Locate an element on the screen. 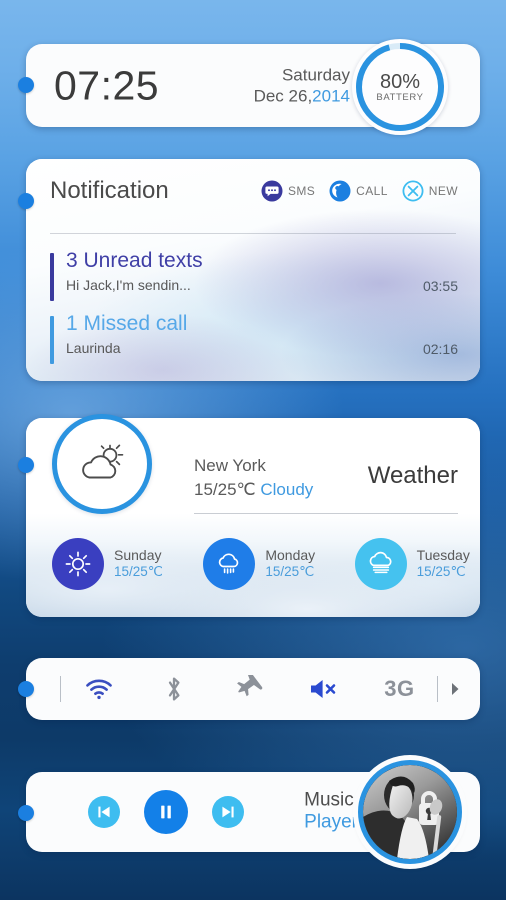  clock-date-block: Saturday Dec 26,2014 is located at coordinates (302, 86).